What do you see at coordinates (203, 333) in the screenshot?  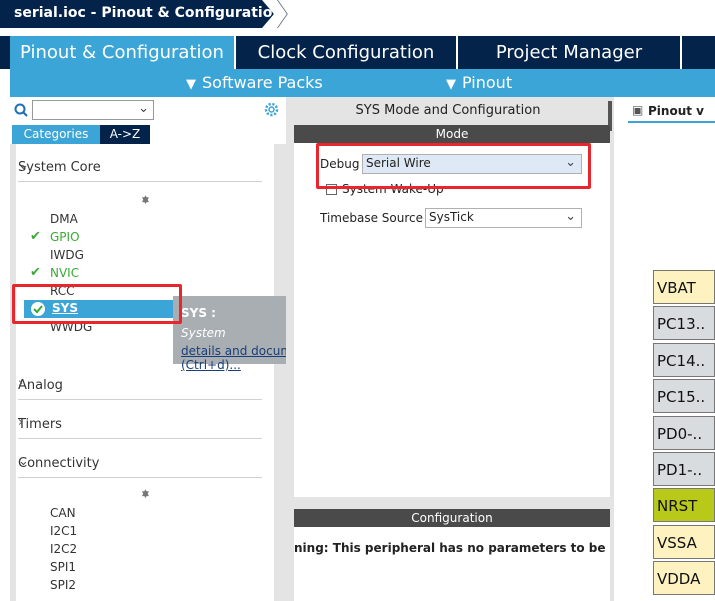 I see `tooltip-subtitle: System` at bounding box center [203, 333].